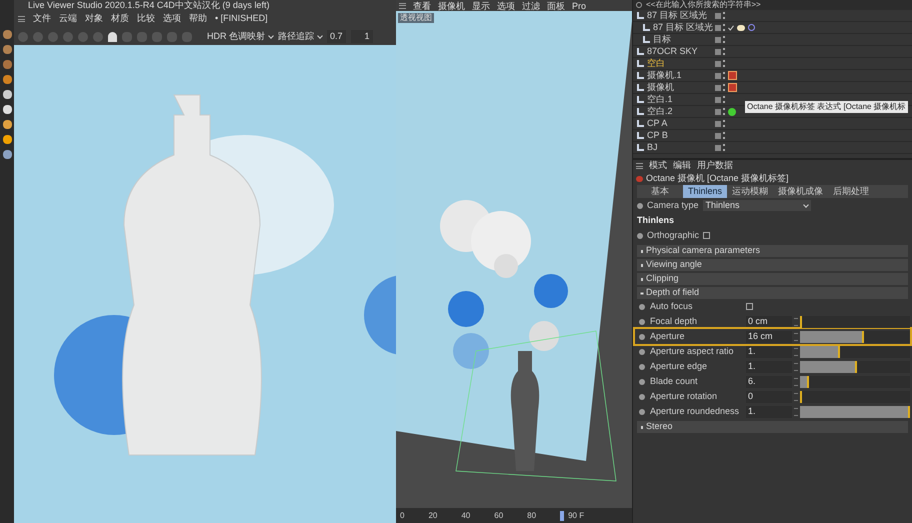  I want to click on timeline-tick: 0, so click(402, 515).